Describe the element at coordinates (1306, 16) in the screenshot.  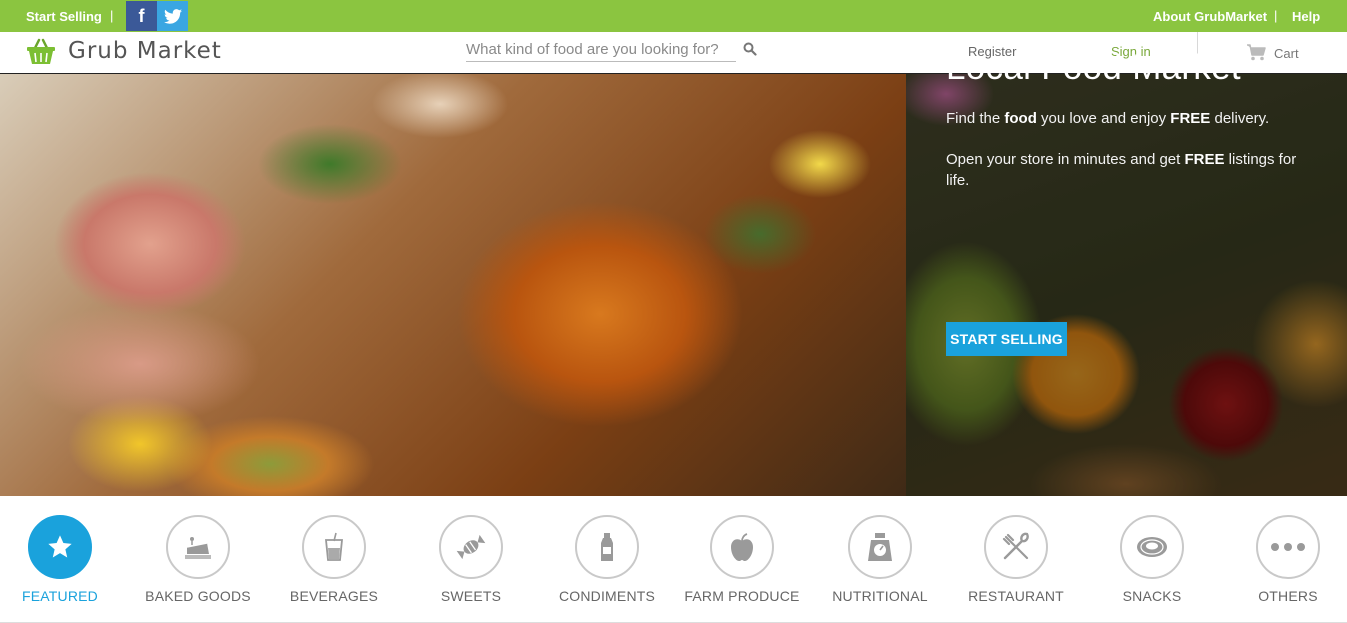
I see `help-link: Help` at that location.